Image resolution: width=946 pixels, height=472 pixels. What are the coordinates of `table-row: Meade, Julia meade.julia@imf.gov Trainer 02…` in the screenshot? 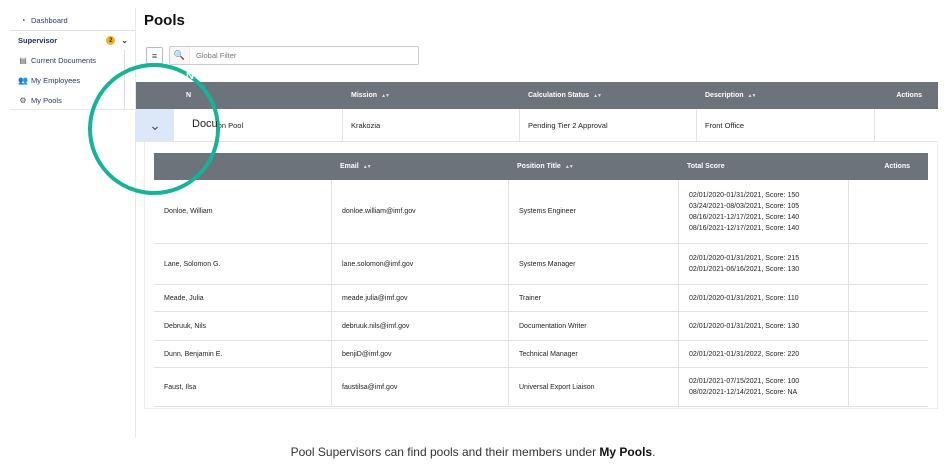 It's located at (541, 298).